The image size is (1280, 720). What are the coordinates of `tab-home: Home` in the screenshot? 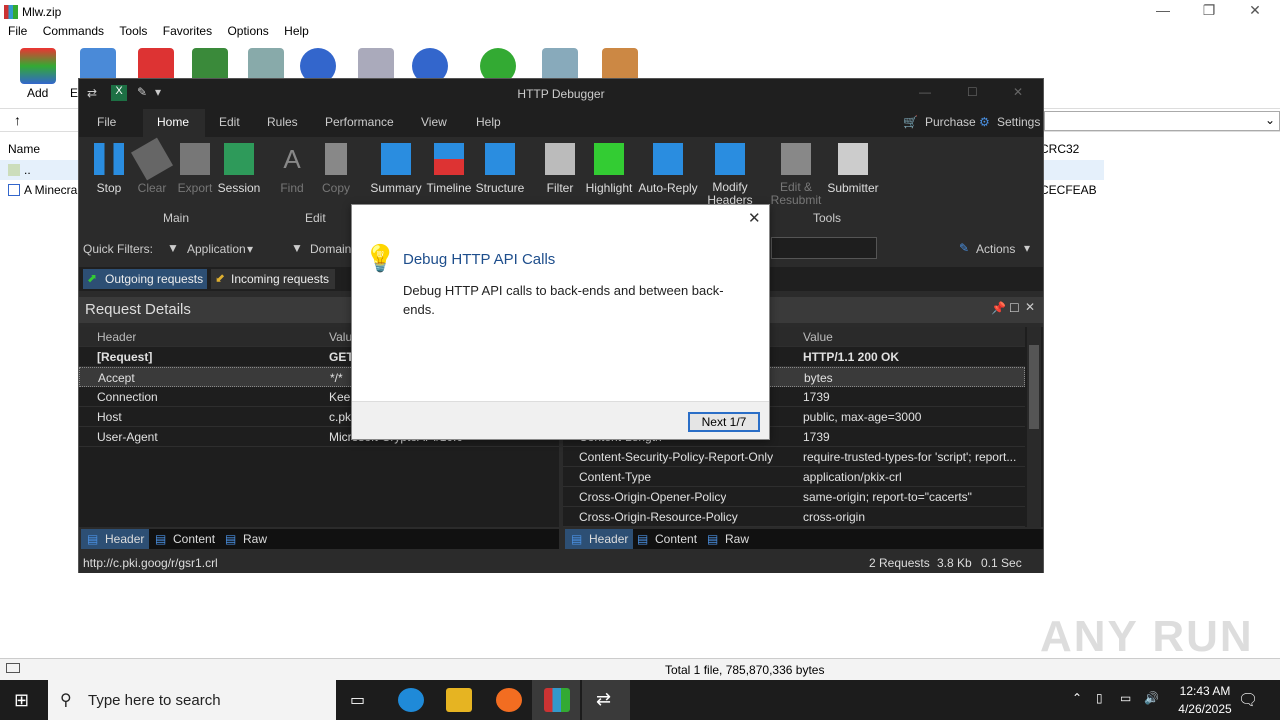 It's located at (173, 122).